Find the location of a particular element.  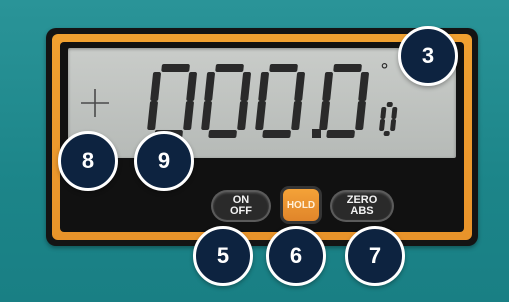

hold-label: HOLD is located at coordinates (301, 205).